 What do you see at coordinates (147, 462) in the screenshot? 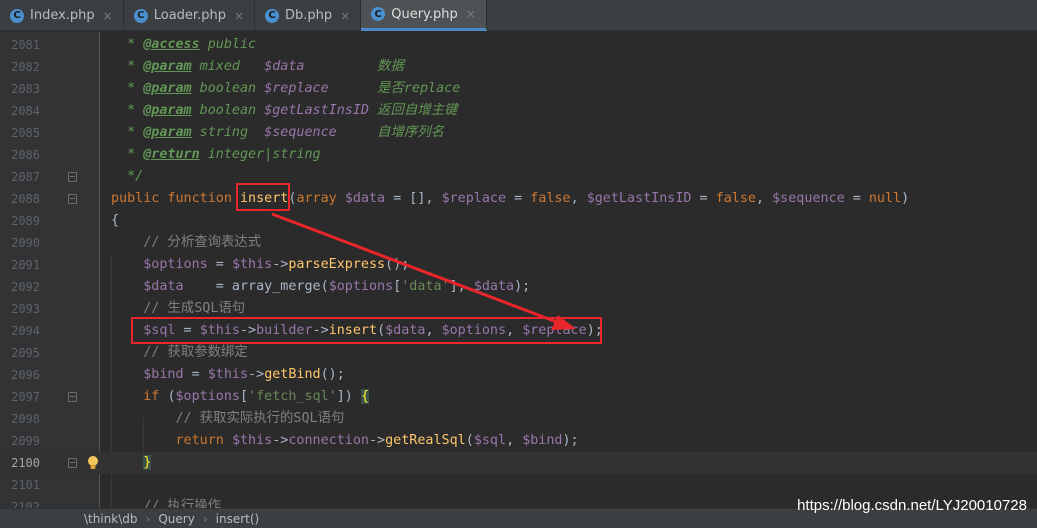
I see `code-text: }` at bounding box center [147, 462].